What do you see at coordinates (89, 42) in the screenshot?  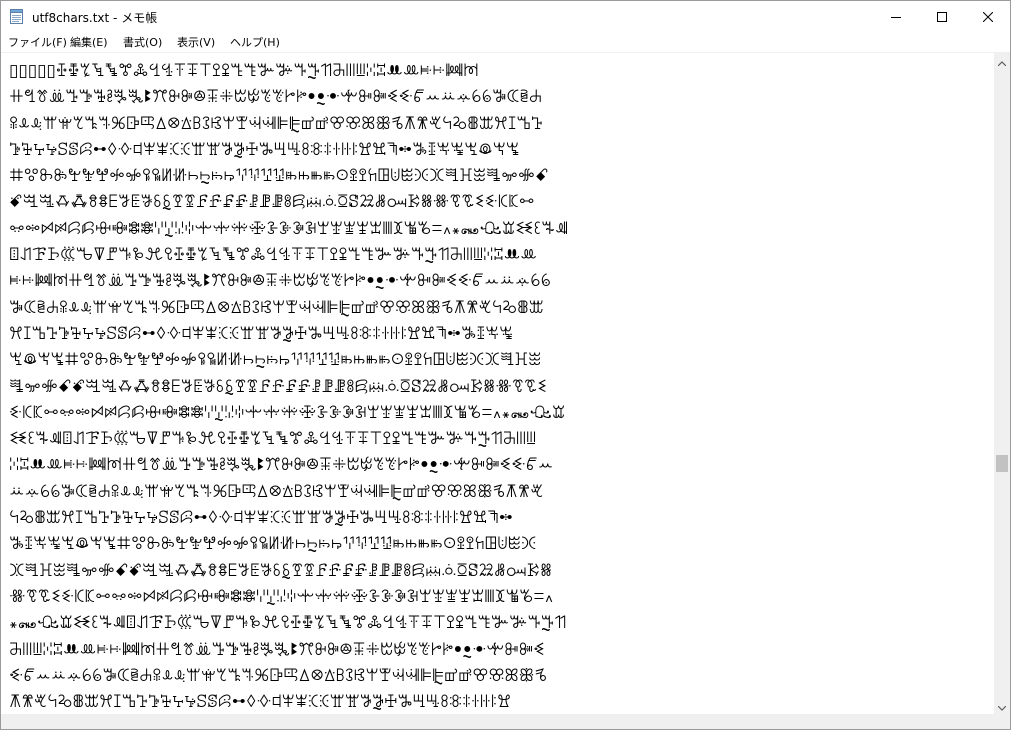 I see `menu-edit: 編集(E)` at bounding box center [89, 42].